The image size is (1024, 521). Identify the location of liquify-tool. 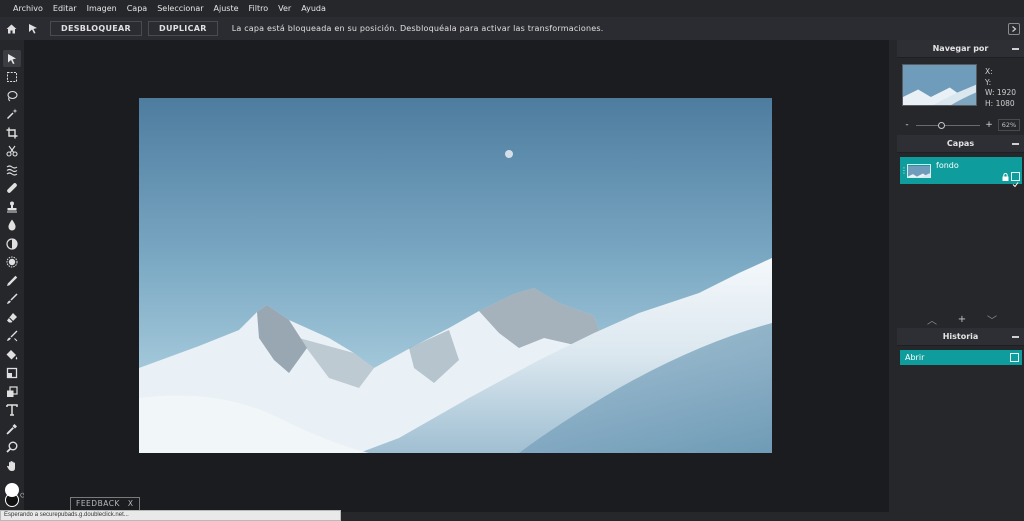
(12, 169).